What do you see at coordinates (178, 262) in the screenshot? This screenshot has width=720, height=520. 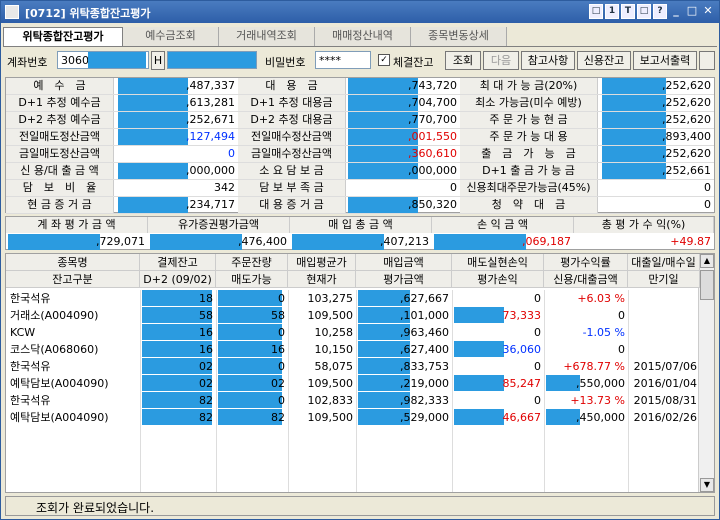 I see `column-header: 결제잔고` at bounding box center [178, 262].